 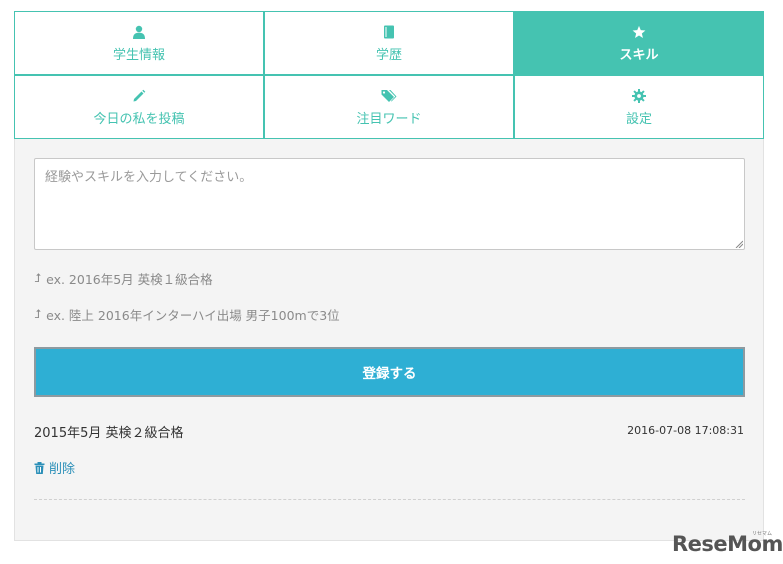 I want to click on tab-settings: 設定, so click(x=639, y=107).